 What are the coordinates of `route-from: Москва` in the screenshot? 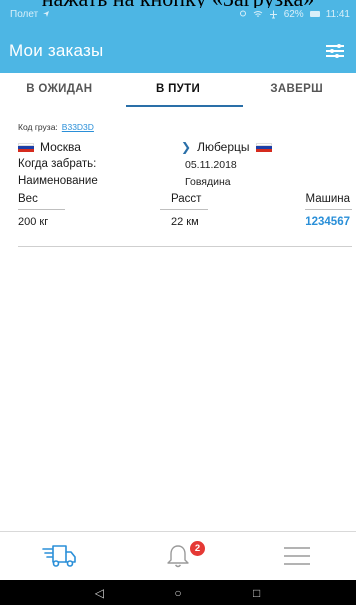 It's located at (49, 147).